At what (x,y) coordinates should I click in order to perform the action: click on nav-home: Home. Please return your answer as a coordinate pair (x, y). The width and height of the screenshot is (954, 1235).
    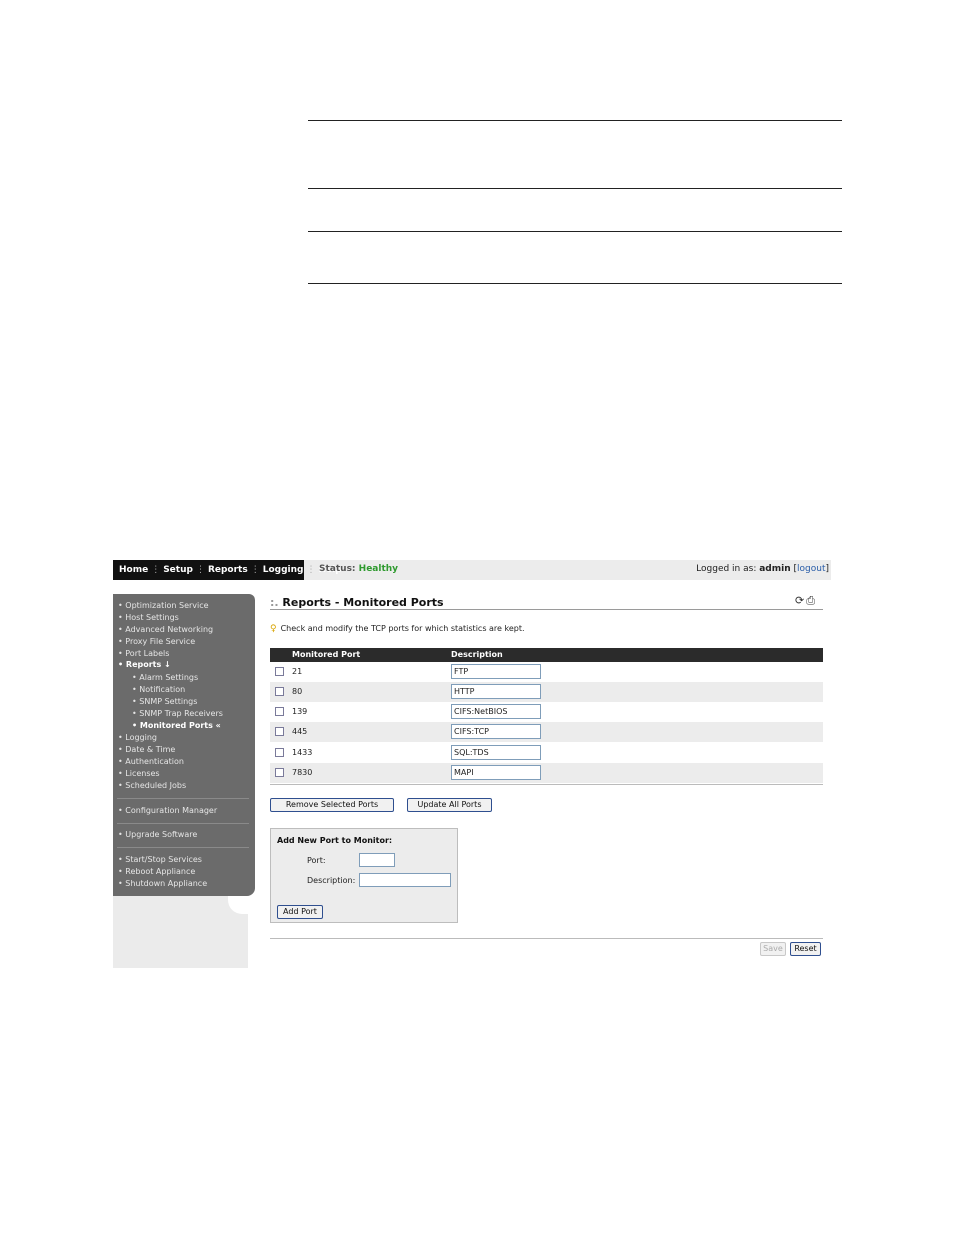
    Looking at the image, I should click on (133, 570).